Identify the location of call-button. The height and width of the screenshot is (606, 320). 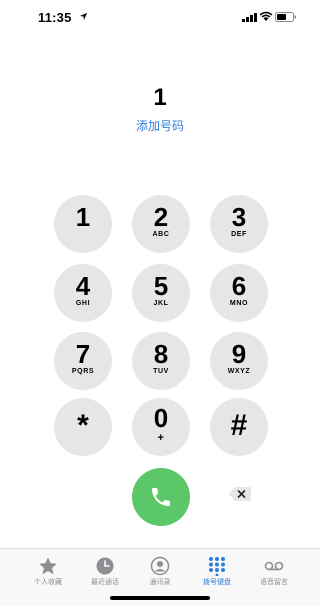
(161, 497).